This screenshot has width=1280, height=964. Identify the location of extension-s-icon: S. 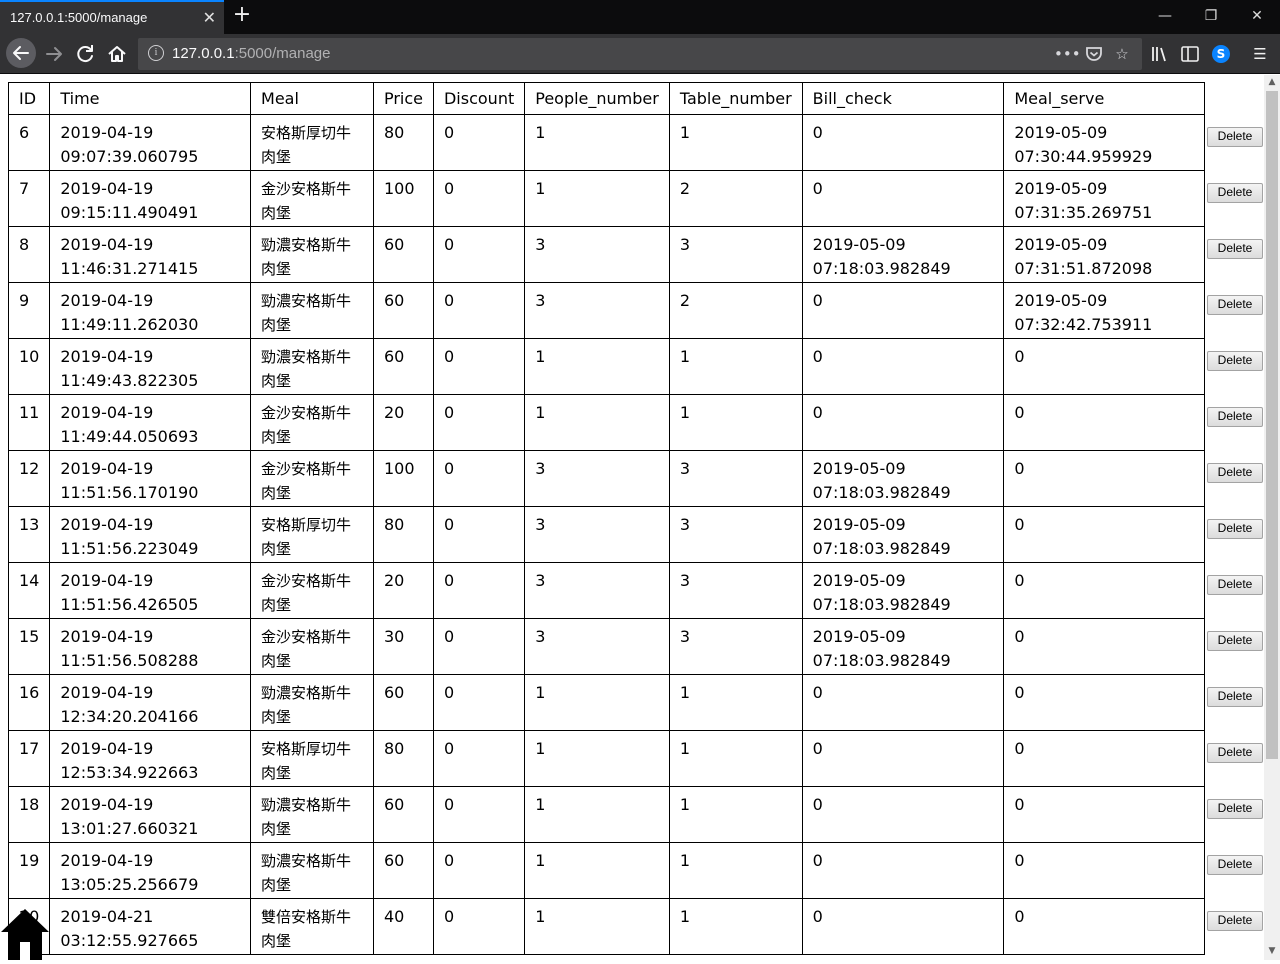
(1221, 54).